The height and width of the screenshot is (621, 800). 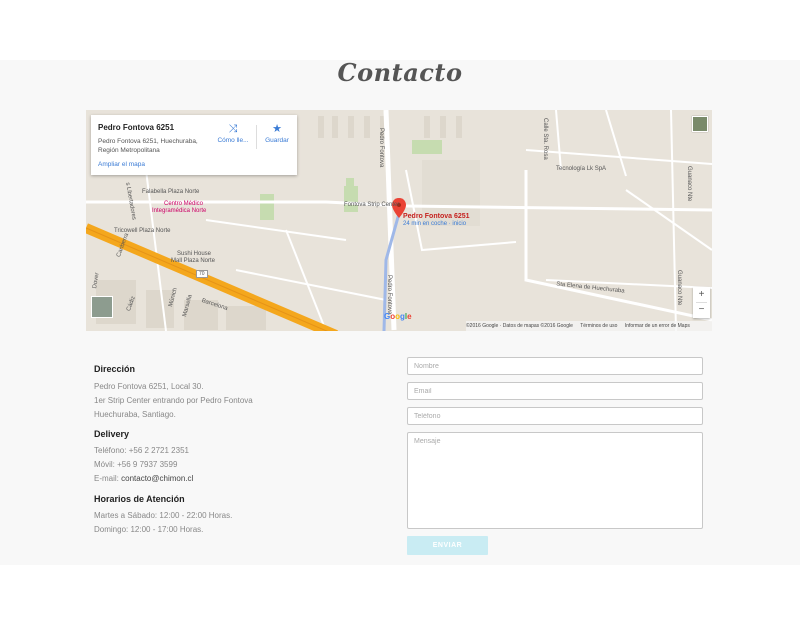 What do you see at coordinates (581, 169) in the screenshot?
I see `map-label: Tecnología Lk SpA` at bounding box center [581, 169].